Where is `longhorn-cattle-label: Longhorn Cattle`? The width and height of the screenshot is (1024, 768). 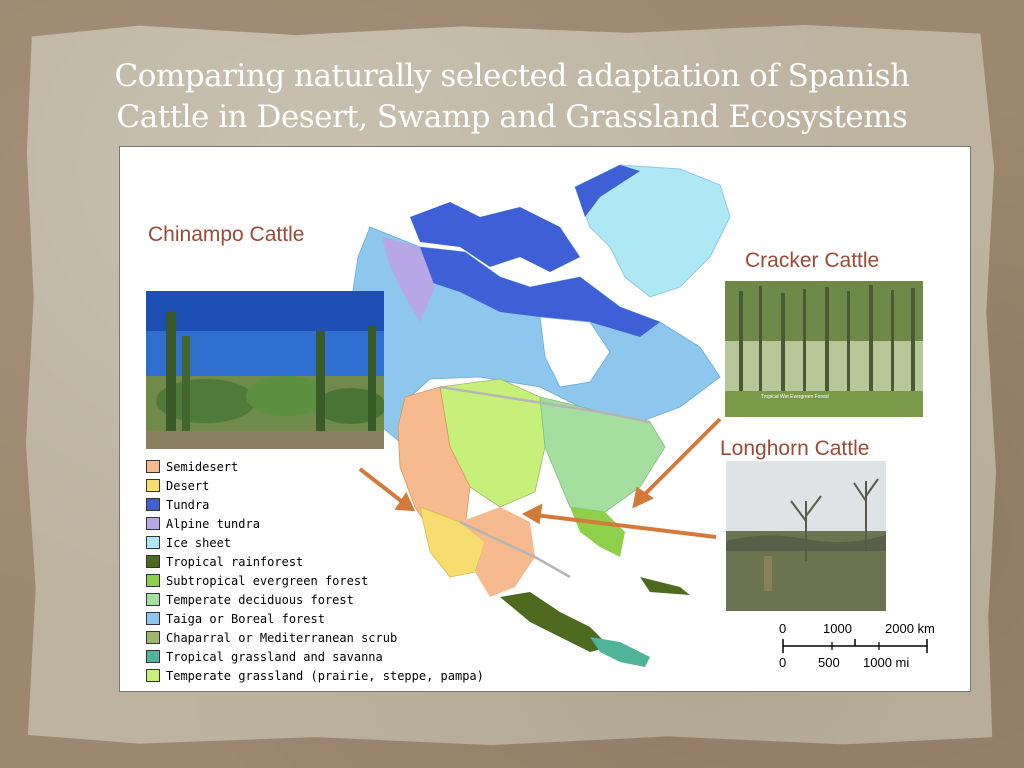 longhorn-cattle-label: Longhorn Cattle is located at coordinates (795, 448).